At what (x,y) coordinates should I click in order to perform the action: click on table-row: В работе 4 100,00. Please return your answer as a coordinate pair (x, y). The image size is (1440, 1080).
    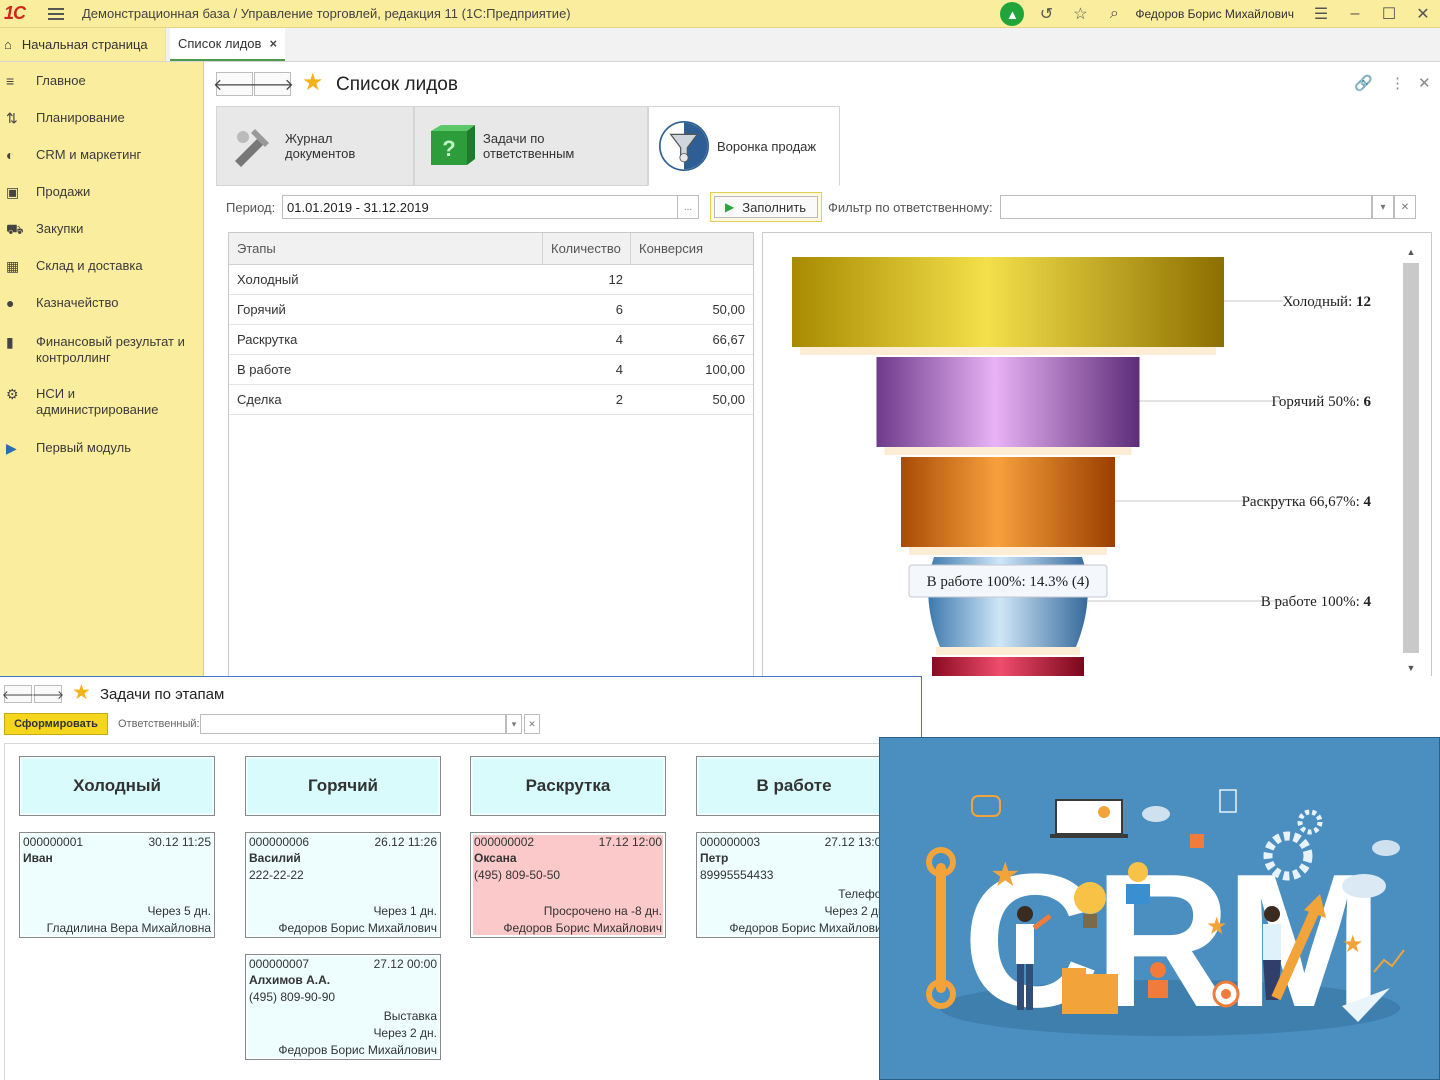
    Looking at the image, I should click on (491, 370).